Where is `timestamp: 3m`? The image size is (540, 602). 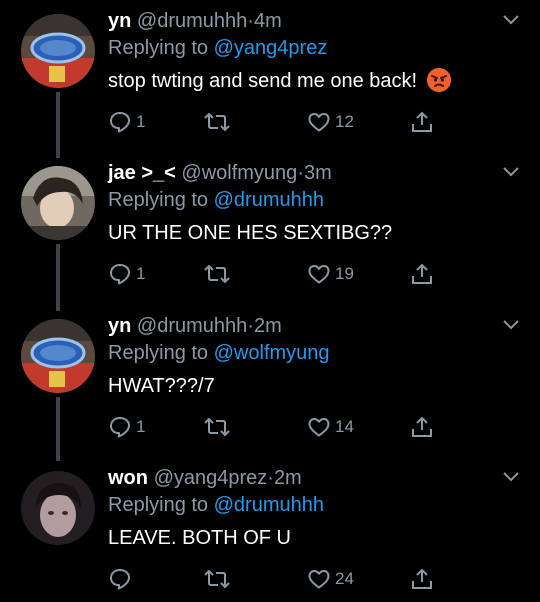
timestamp: 3m is located at coordinates (318, 173).